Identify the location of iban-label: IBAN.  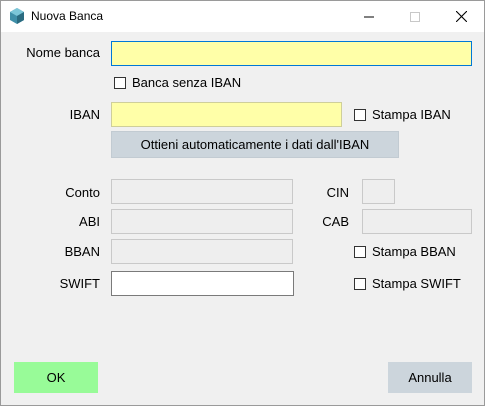
(84, 114).